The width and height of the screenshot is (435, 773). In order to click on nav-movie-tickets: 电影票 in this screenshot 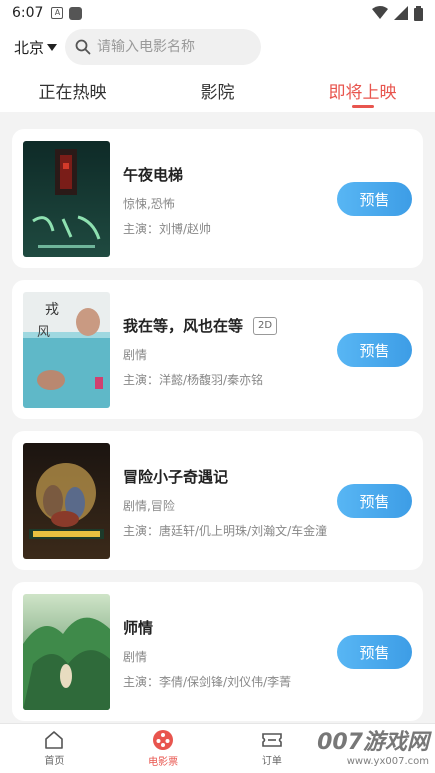, I will do `click(163, 748)`.